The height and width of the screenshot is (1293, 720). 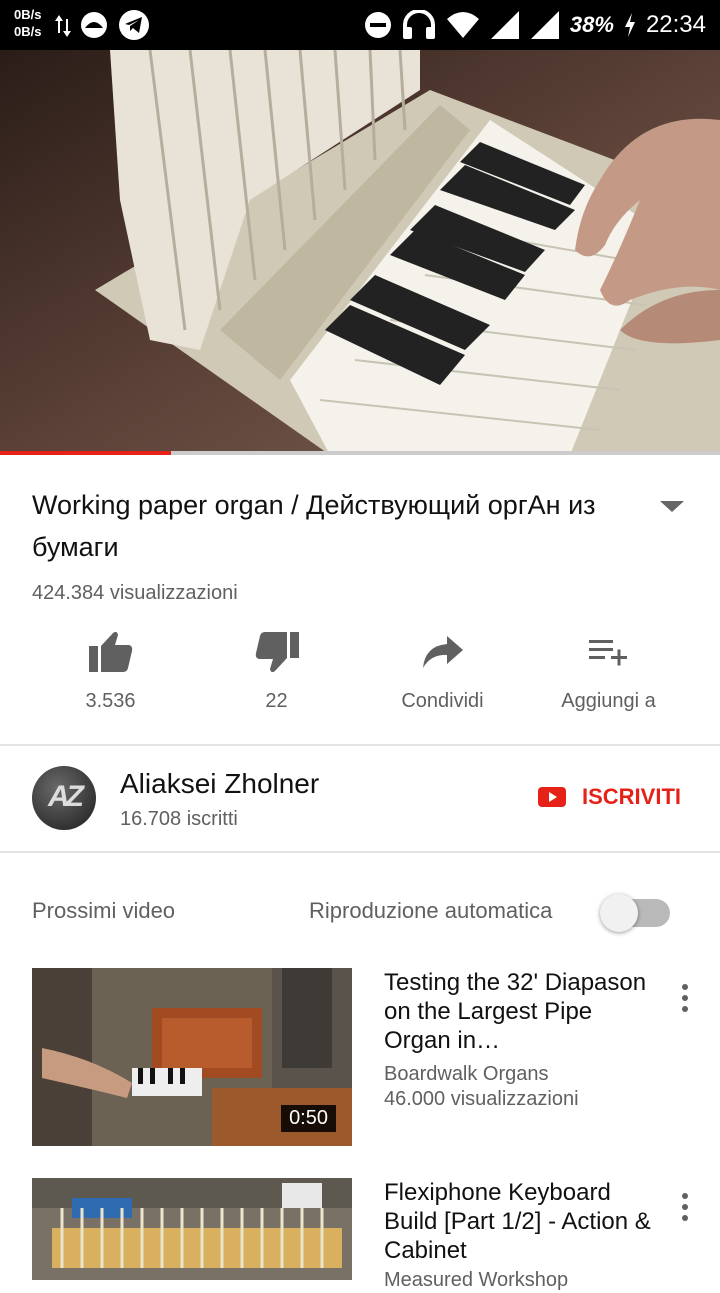 What do you see at coordinates (110, 701) in the screenshot?
I see `like-count: 3.536` at bounding box center [110, 701].